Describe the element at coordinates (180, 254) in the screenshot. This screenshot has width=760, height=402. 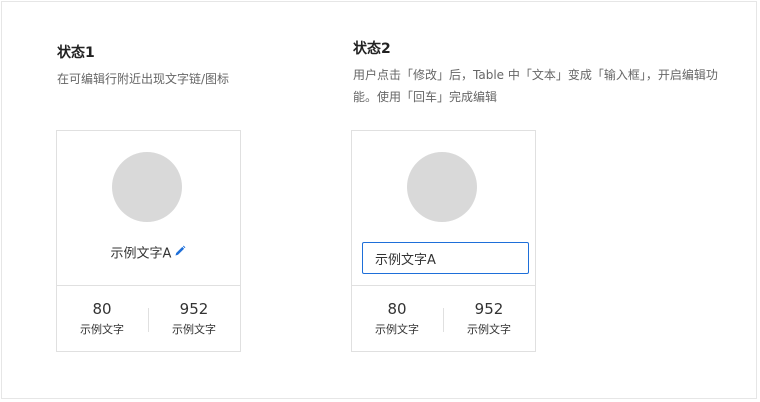
I see `pencil-icon` at that location.